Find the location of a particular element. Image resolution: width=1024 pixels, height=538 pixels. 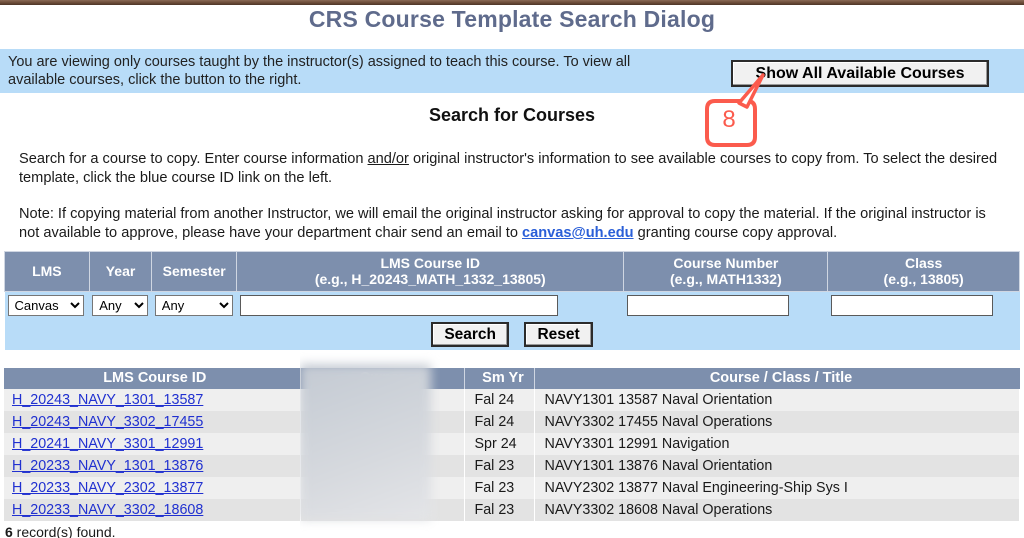

cell-course-id: H_20233_NAVY_3302_18608 is located at coordinates (152, 510).